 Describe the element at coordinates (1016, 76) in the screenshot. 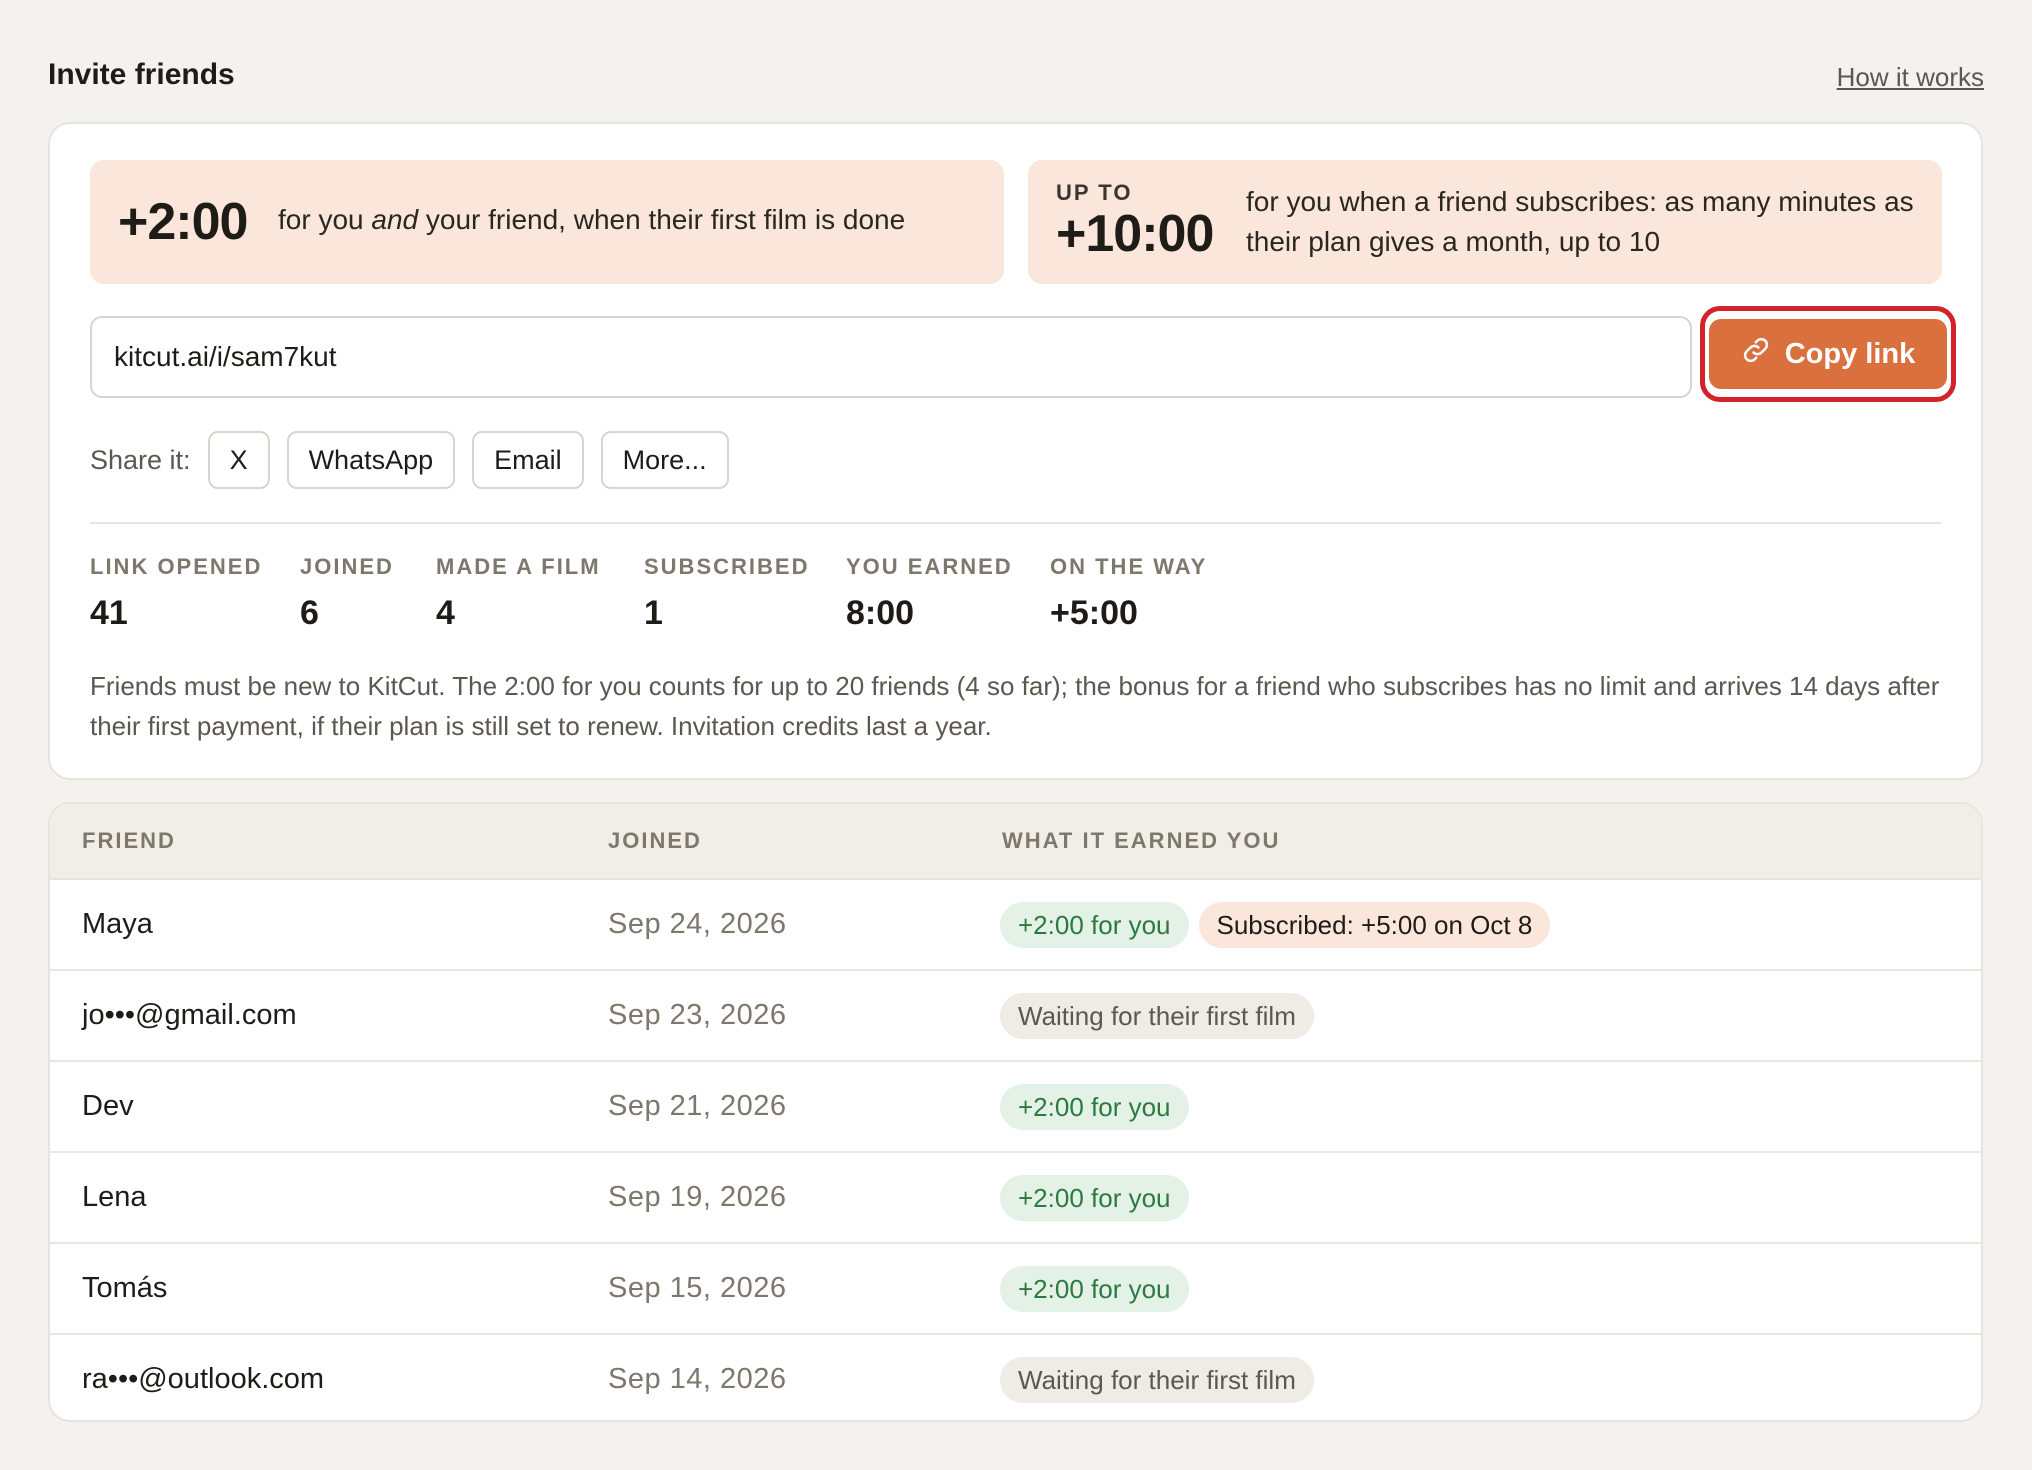

I see `page-header: Invite friends How it works` at that location.